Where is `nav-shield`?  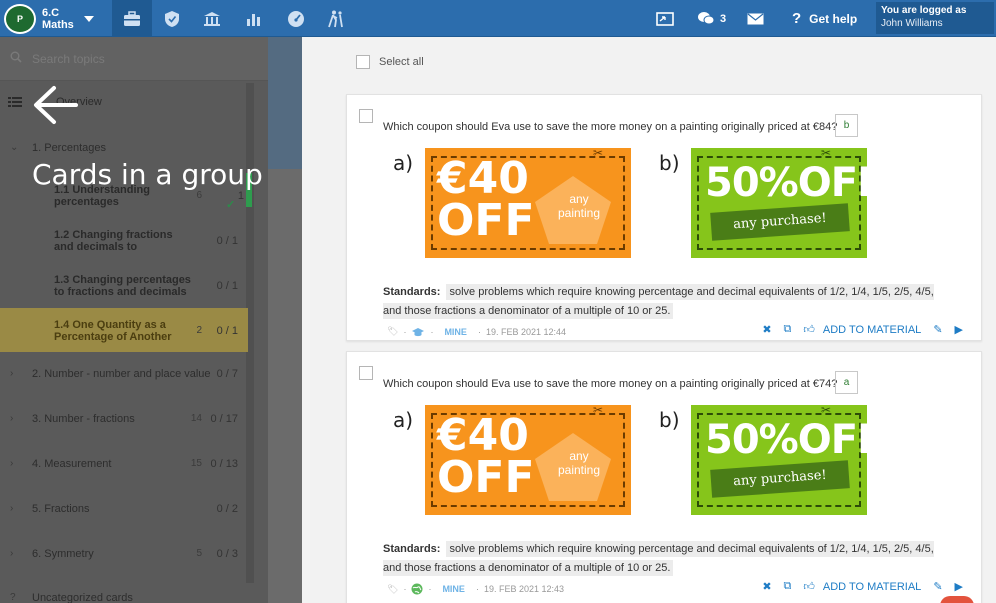 nav-shield is located at coordinates (172, 18).